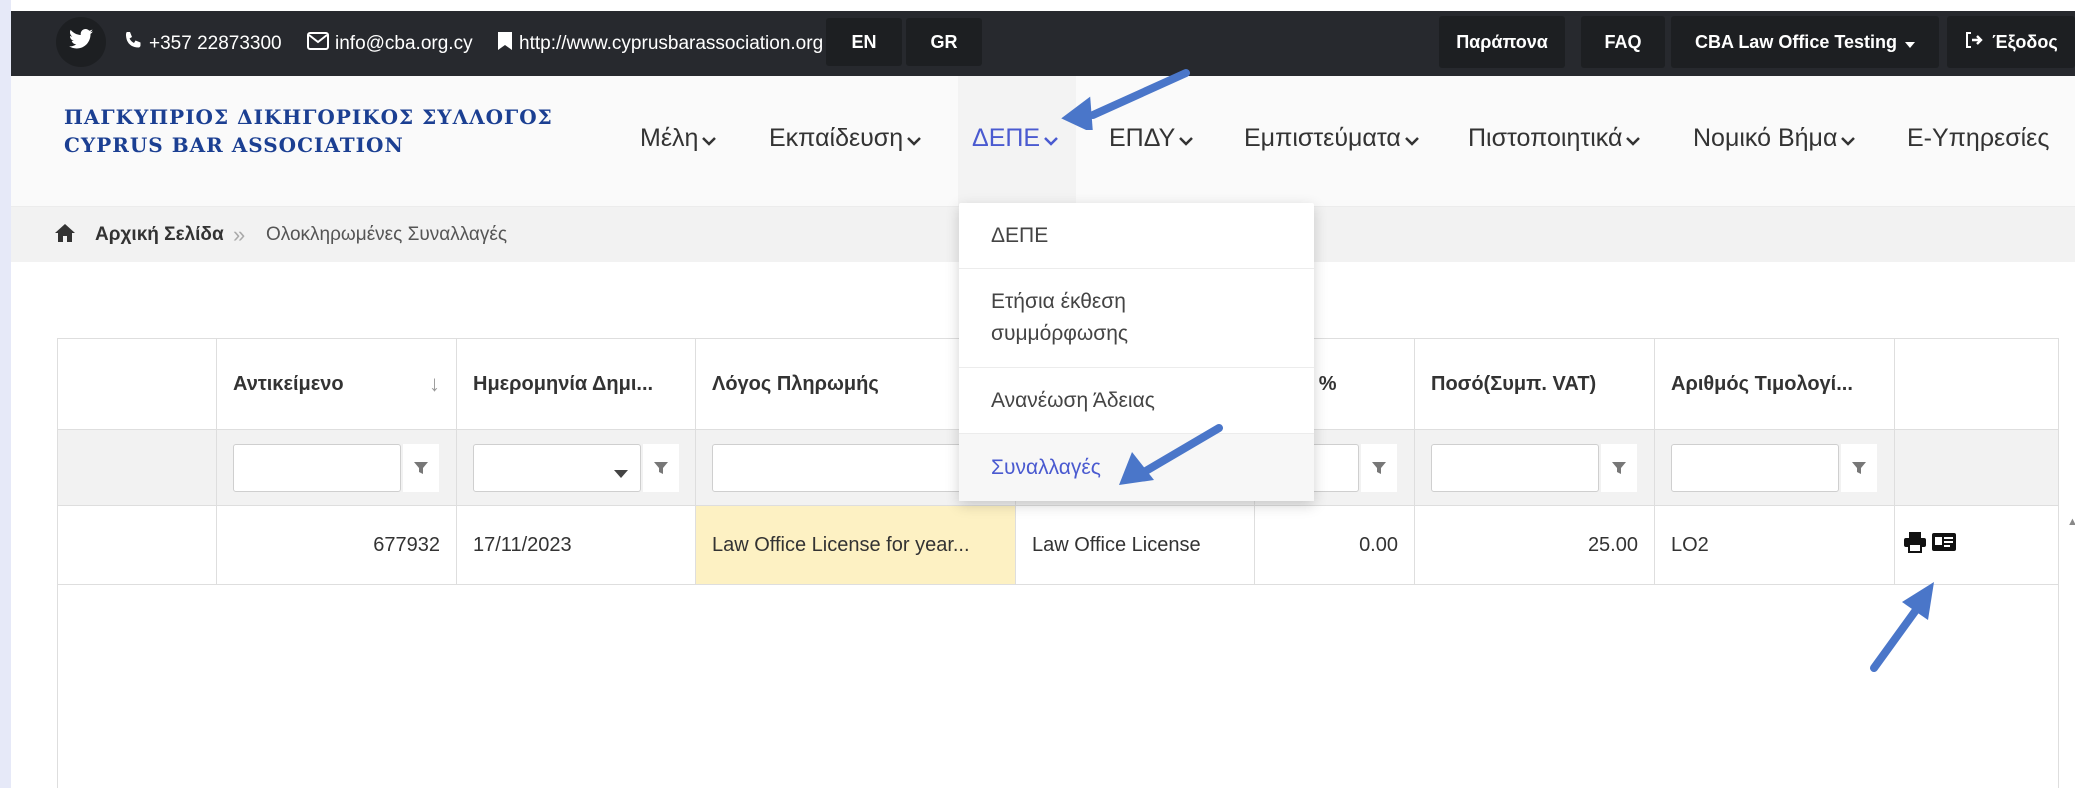 This screenshot has width=2075, height=788. What do you see at coordinates (2071, 522) in the screenshot?
I see `scroll-up-arrow: ▲` at bounding box center [2071, 522].